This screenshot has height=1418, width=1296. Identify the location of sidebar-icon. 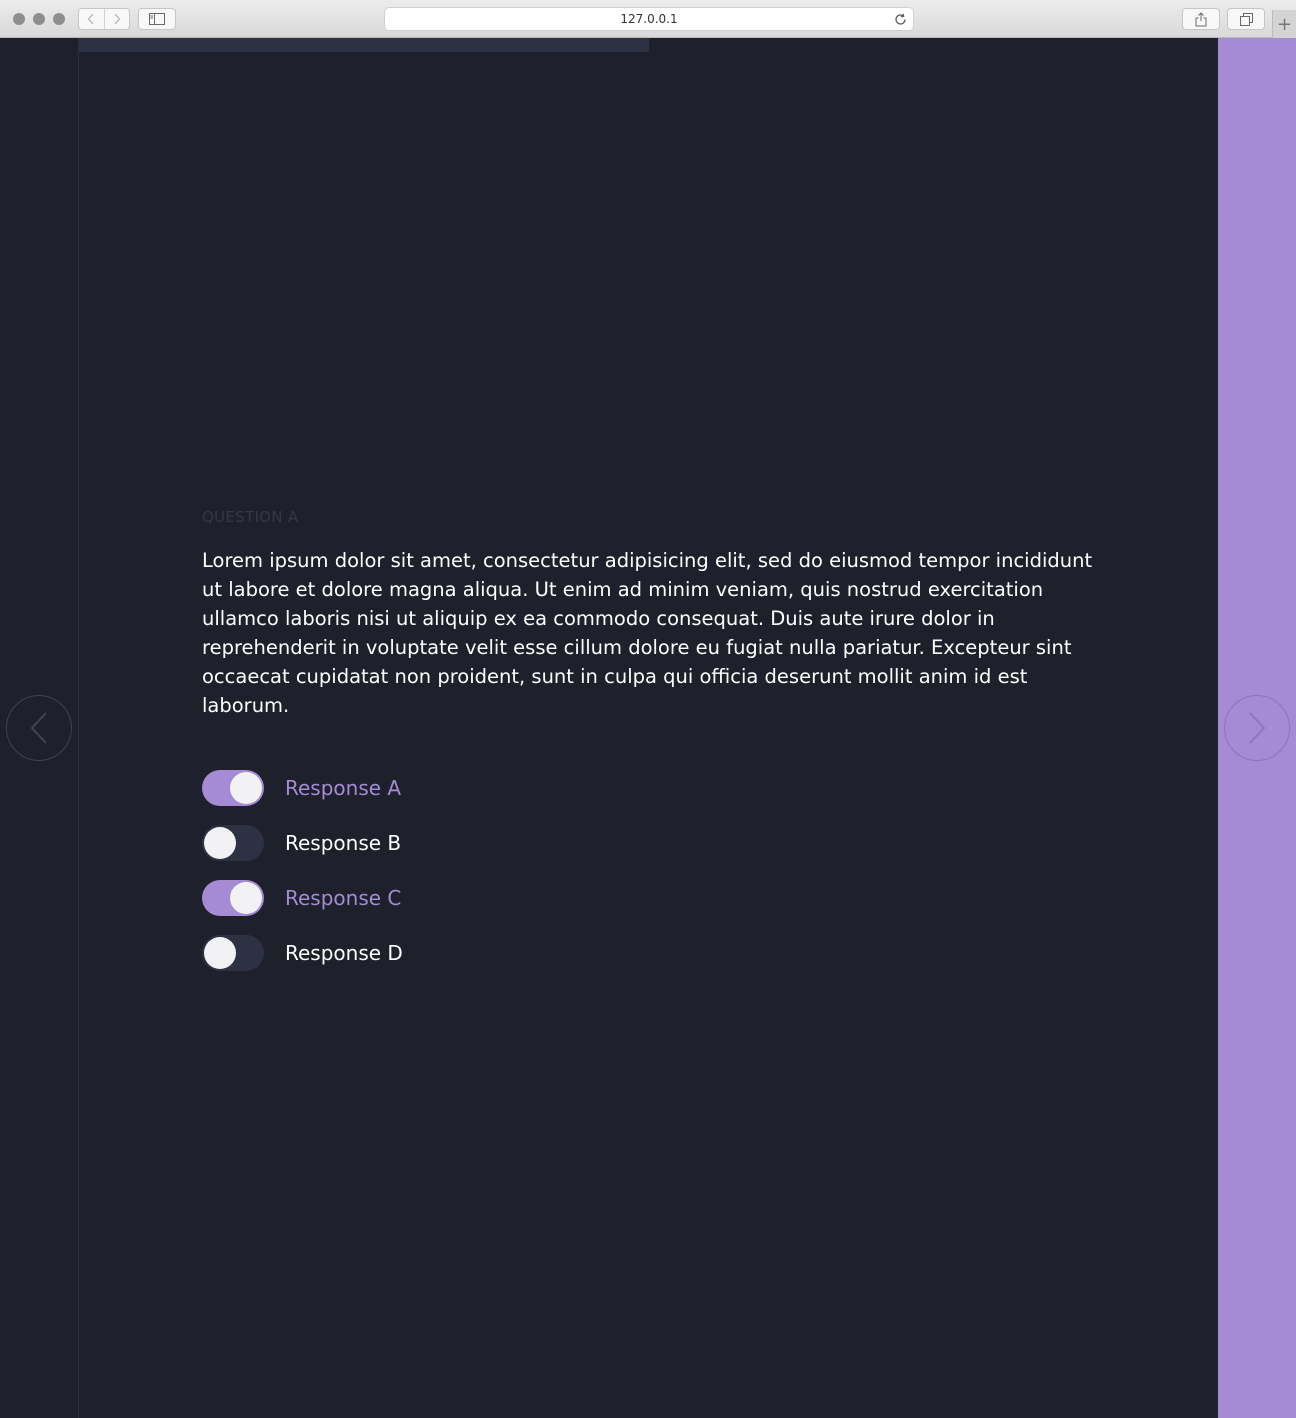
(157, 19).